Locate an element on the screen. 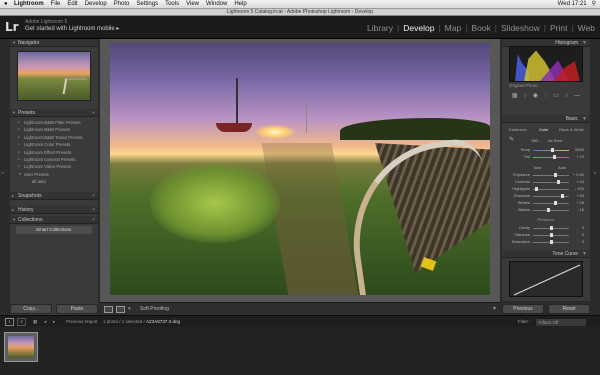 The width and height of the screenshot is (600, 375). filmstrip-thumbnail is located at coordinates (21, 347).